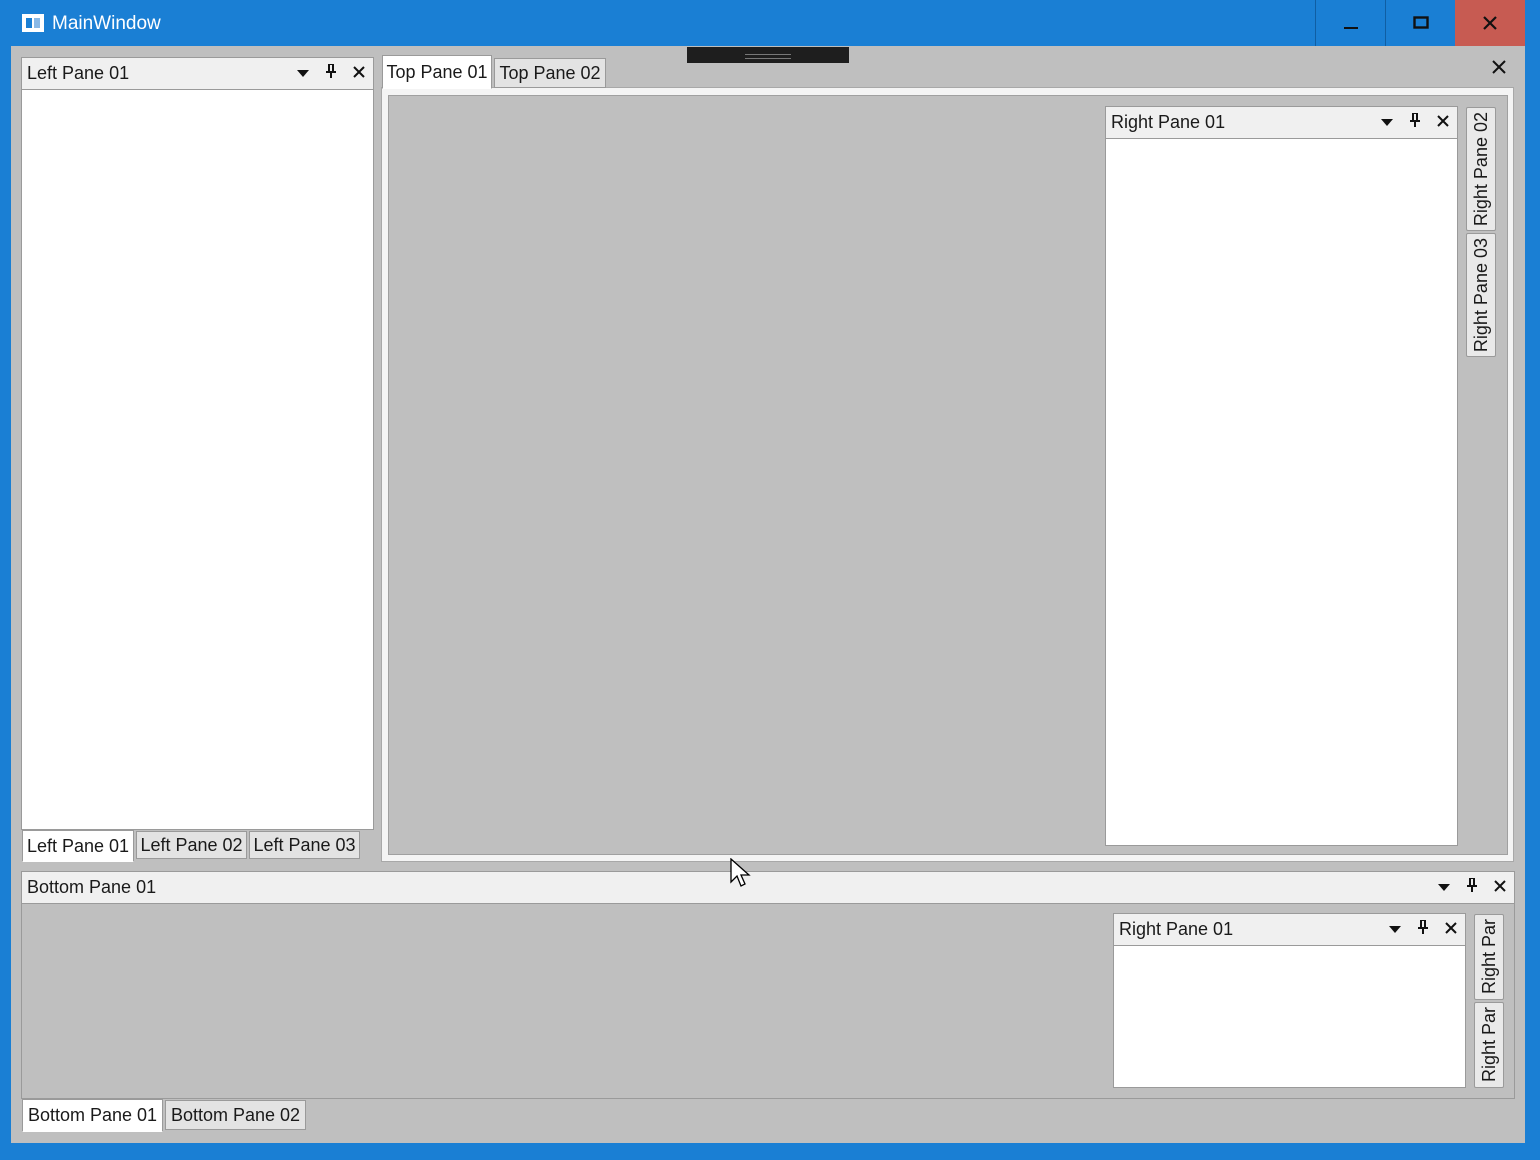  I want to click on side-tab-right-pane-02: Right Pane 02, so click(1481, 169).